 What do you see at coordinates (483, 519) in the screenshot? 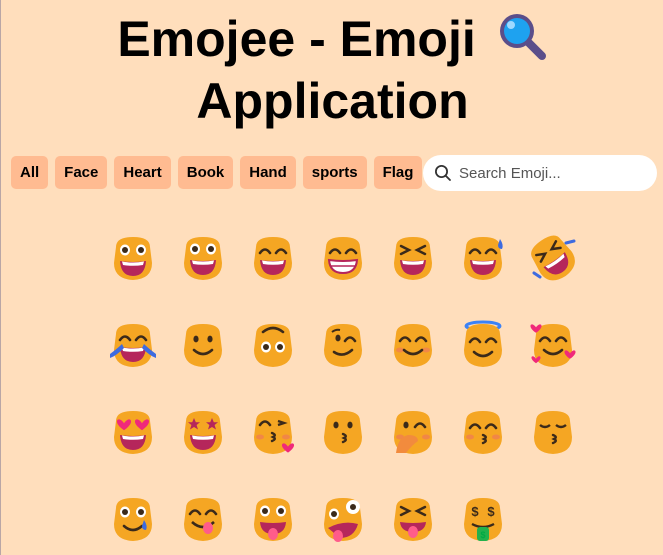
I see `money-mouth-face-emoji: $ $ $` at bounding box center [483, 519].